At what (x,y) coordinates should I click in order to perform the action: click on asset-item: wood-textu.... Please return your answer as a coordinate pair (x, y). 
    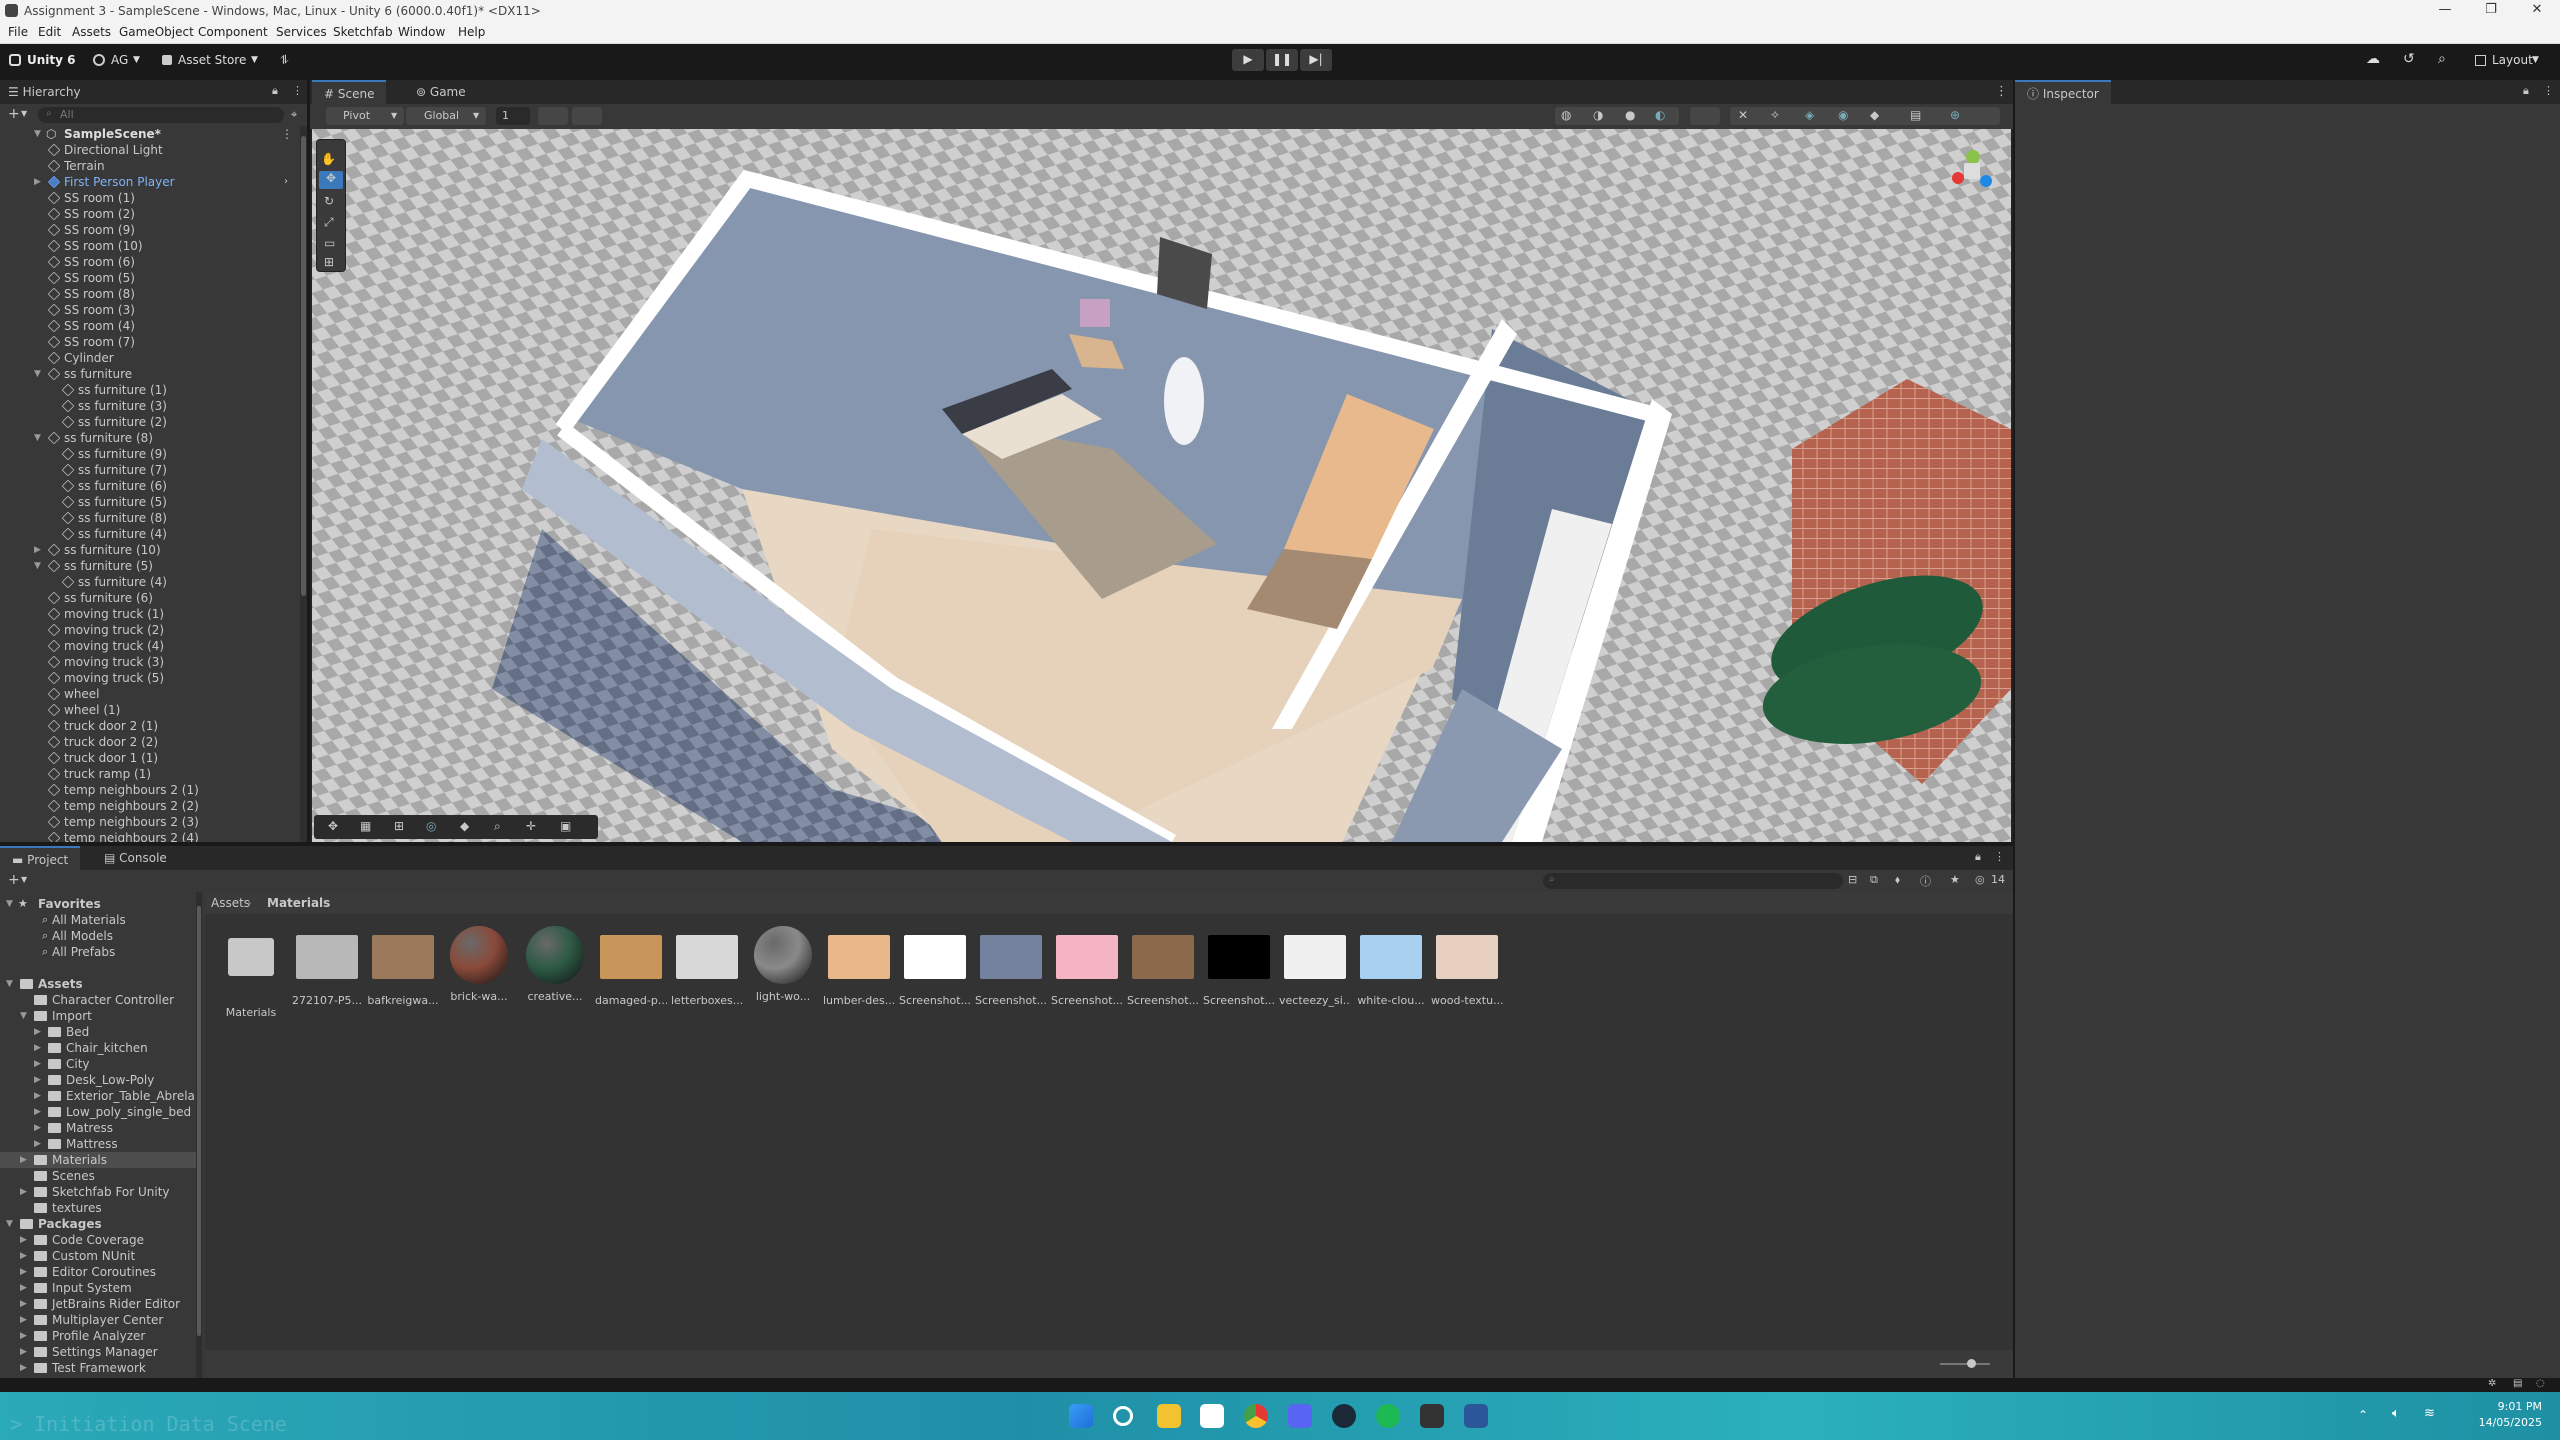
    Looking at the image, I should click on (1467, 966).